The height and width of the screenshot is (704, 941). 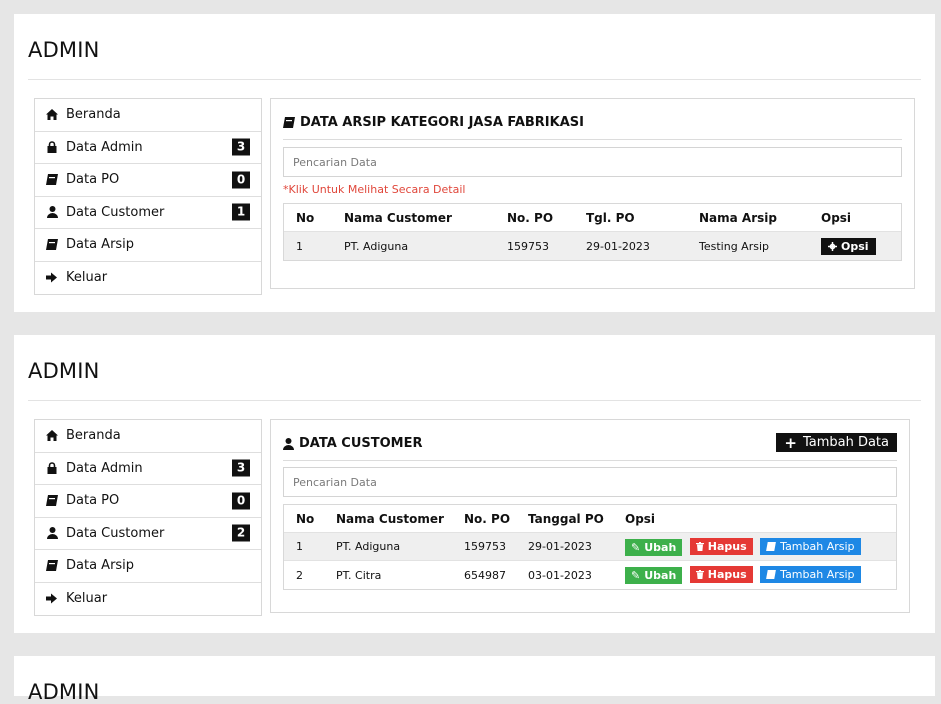 I want to click on cell-tgl-po: 29-01-2023, so click(x=618, y=246).